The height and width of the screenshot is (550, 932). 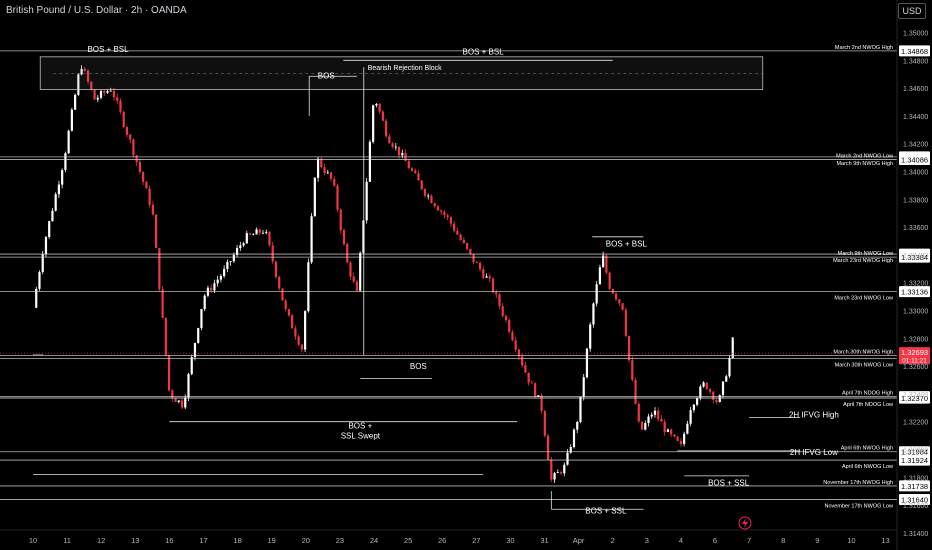 I want to click on x-tick-label: 7, so click(x=749, y=540).